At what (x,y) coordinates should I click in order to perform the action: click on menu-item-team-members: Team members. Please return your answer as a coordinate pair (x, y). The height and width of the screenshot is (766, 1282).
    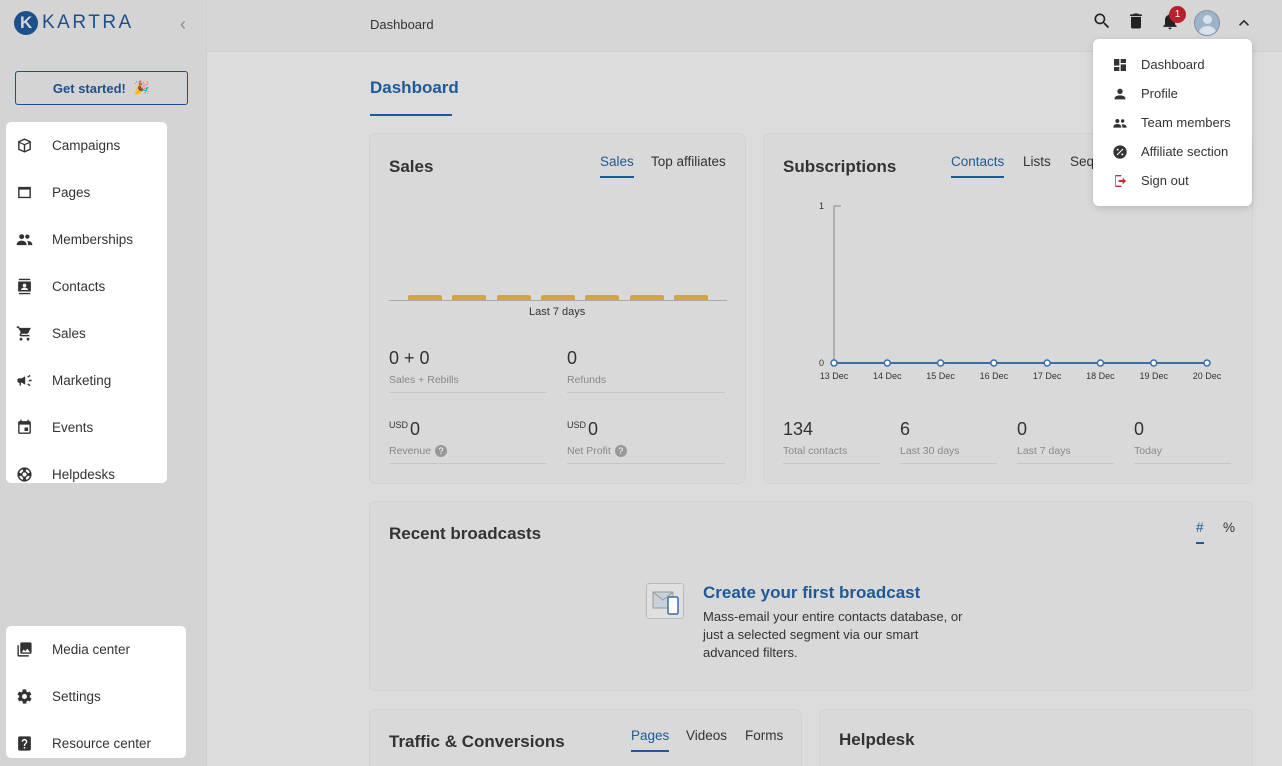
    Looking at the image, I should click on (1172, 122).